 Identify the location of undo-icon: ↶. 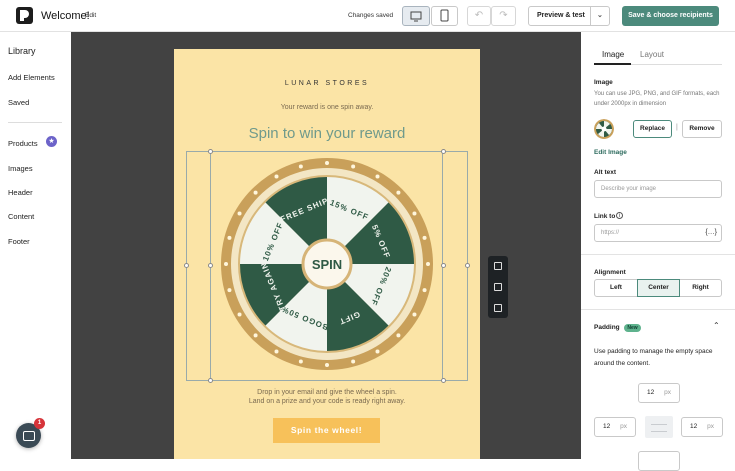
(479, 15).